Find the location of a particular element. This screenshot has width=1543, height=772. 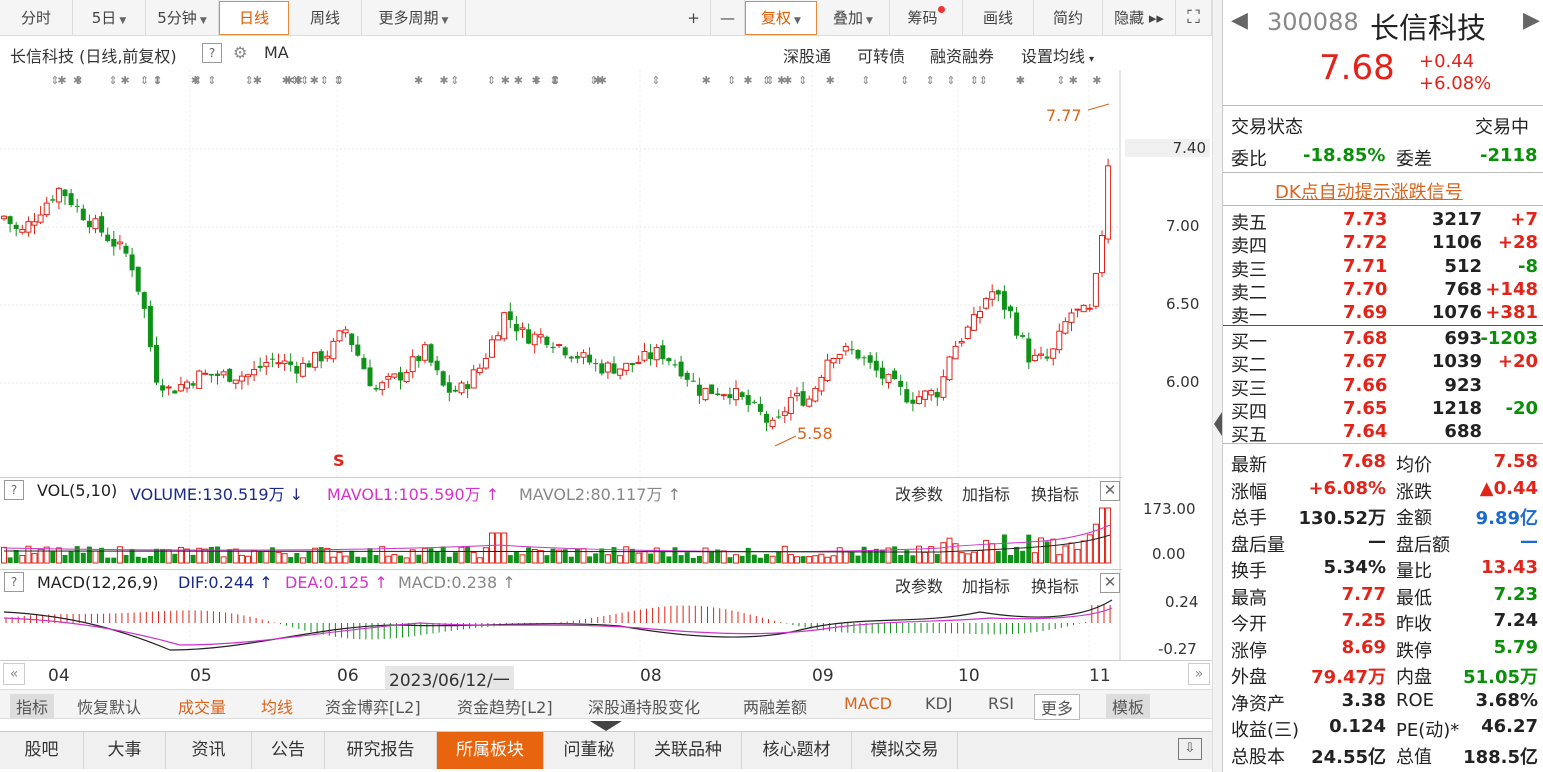

stat-row: 换手 5.34% 量比 13.43 is located at coordinates (1383, 569).